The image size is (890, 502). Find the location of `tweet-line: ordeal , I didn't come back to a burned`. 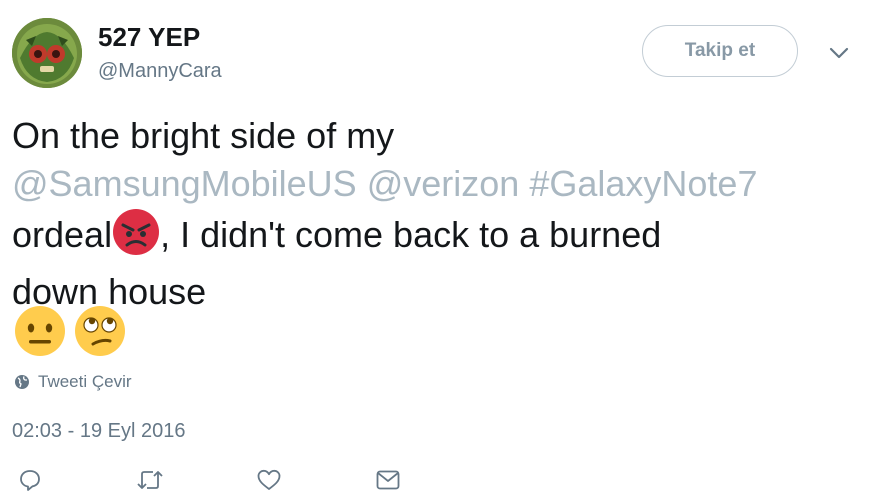

tweet-line: ordeal , I didn't come back to a burned is located at coordinates (442, 238).